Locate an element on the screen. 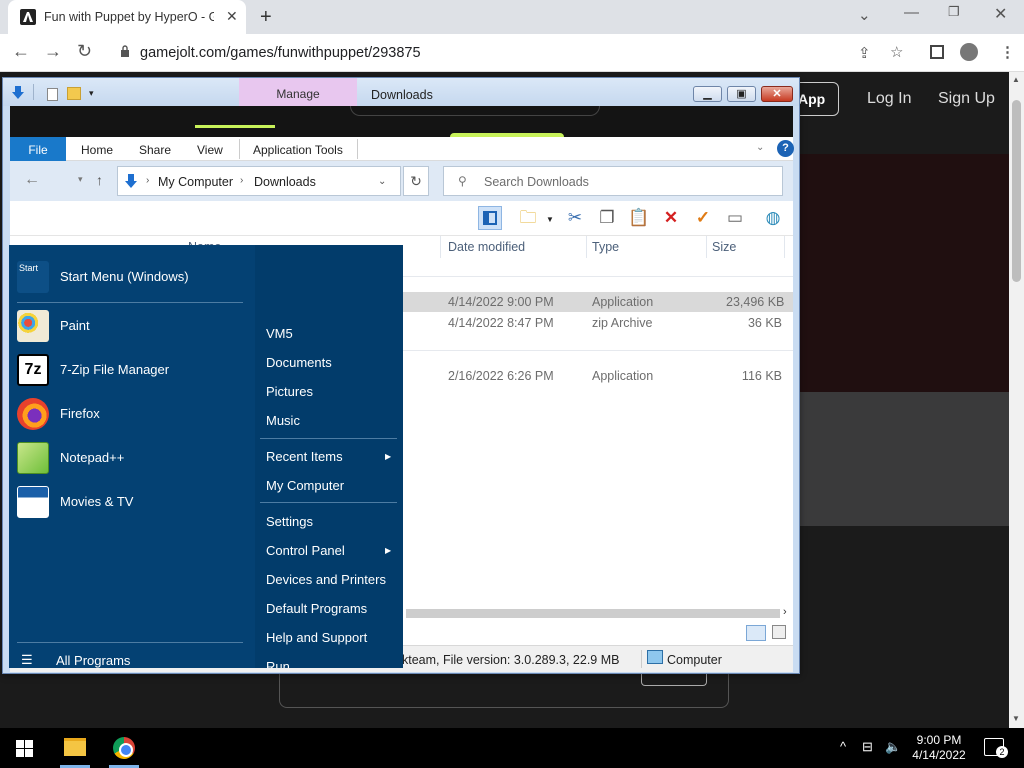 Image resolution: width=1024 pixels, height=768 pixels. minimize-window-button: — is located at coordinates (911, 12).